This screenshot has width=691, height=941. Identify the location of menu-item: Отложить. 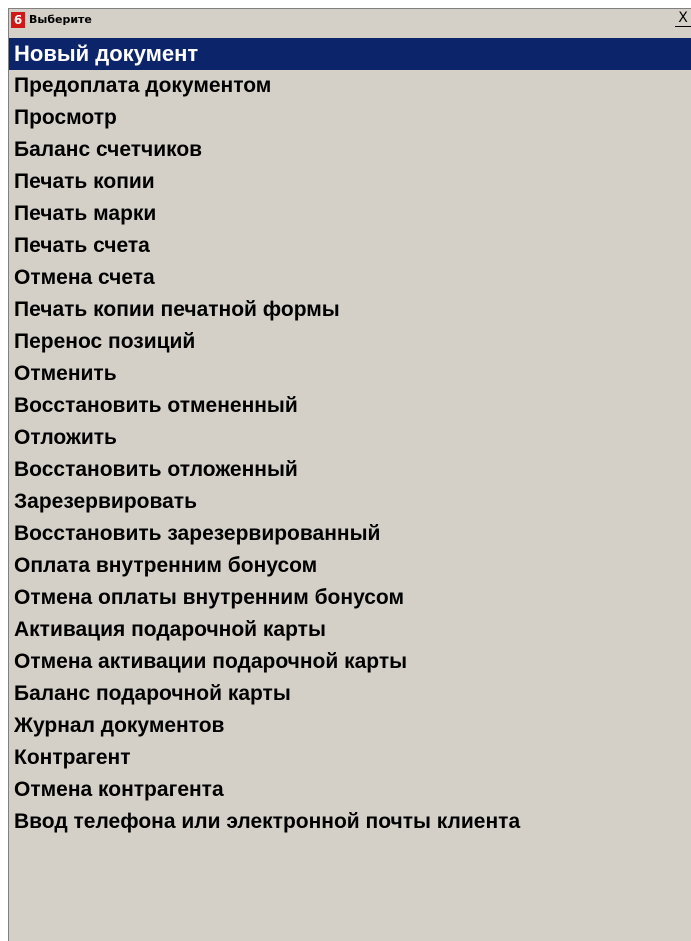
(350, 438).